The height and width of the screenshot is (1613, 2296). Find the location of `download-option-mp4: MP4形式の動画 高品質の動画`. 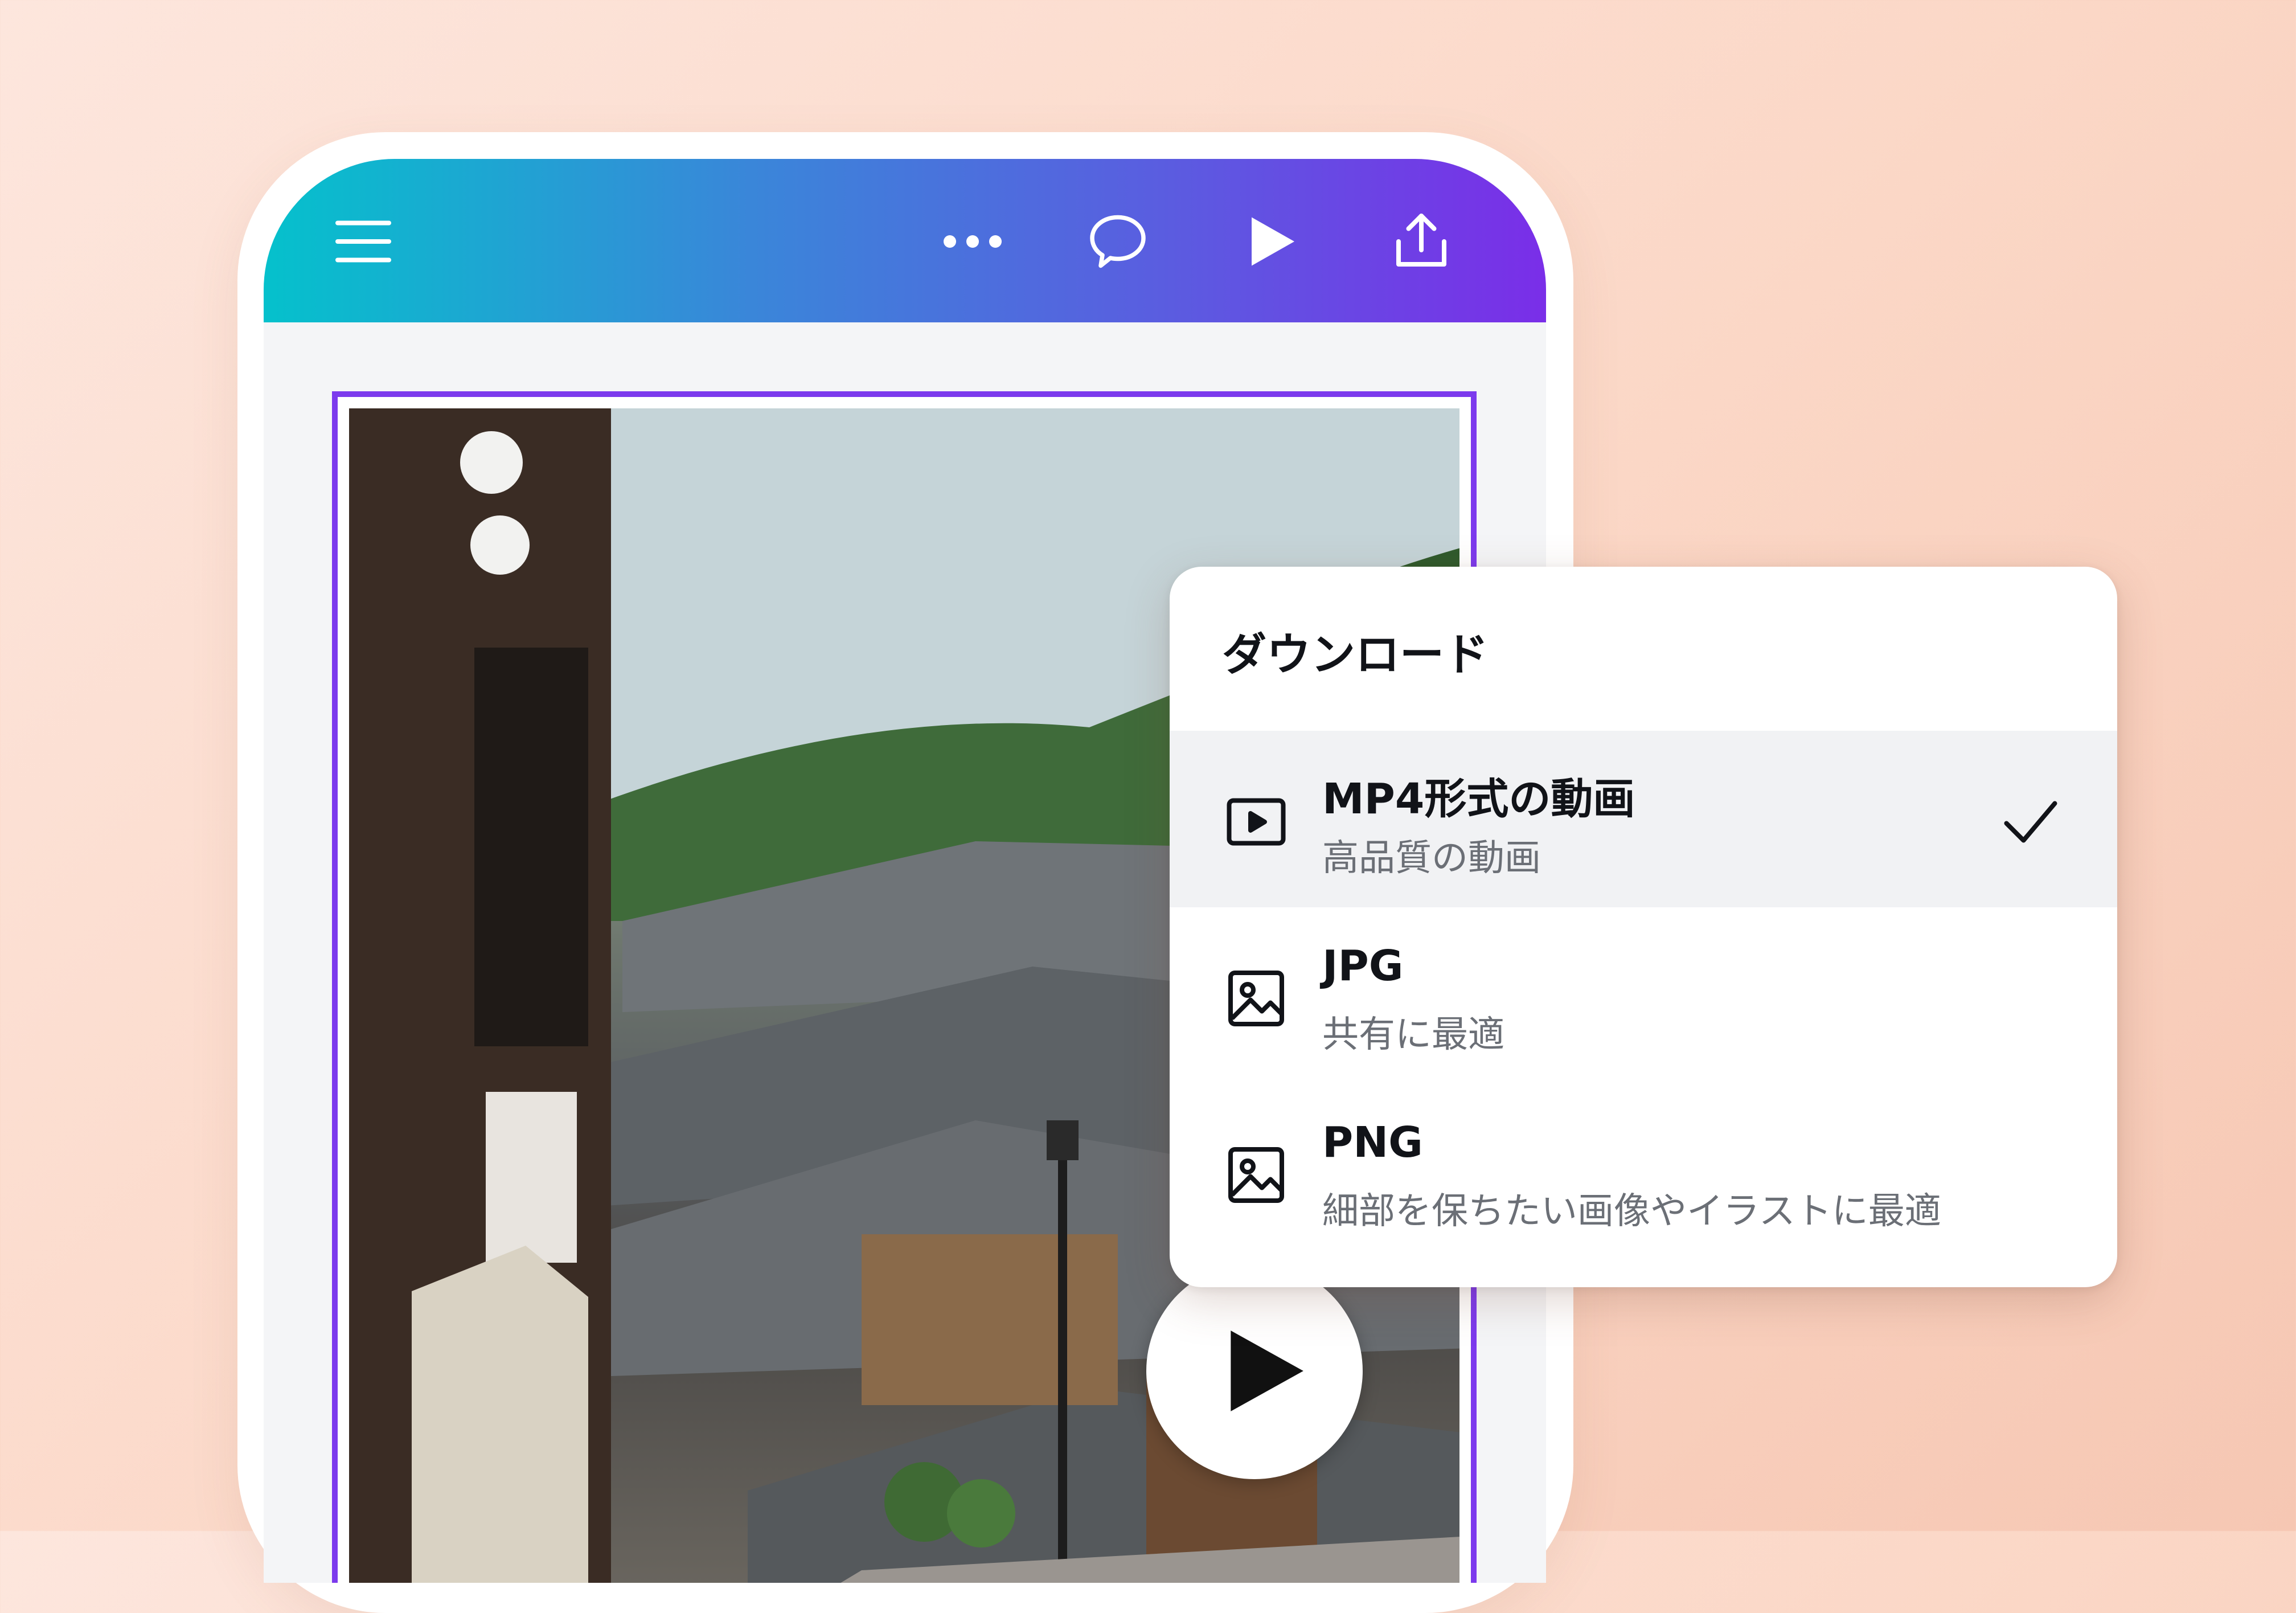

download-option-mp4: MP4形式の動画 高品質の動画 is located at coordinates (1643, 819).